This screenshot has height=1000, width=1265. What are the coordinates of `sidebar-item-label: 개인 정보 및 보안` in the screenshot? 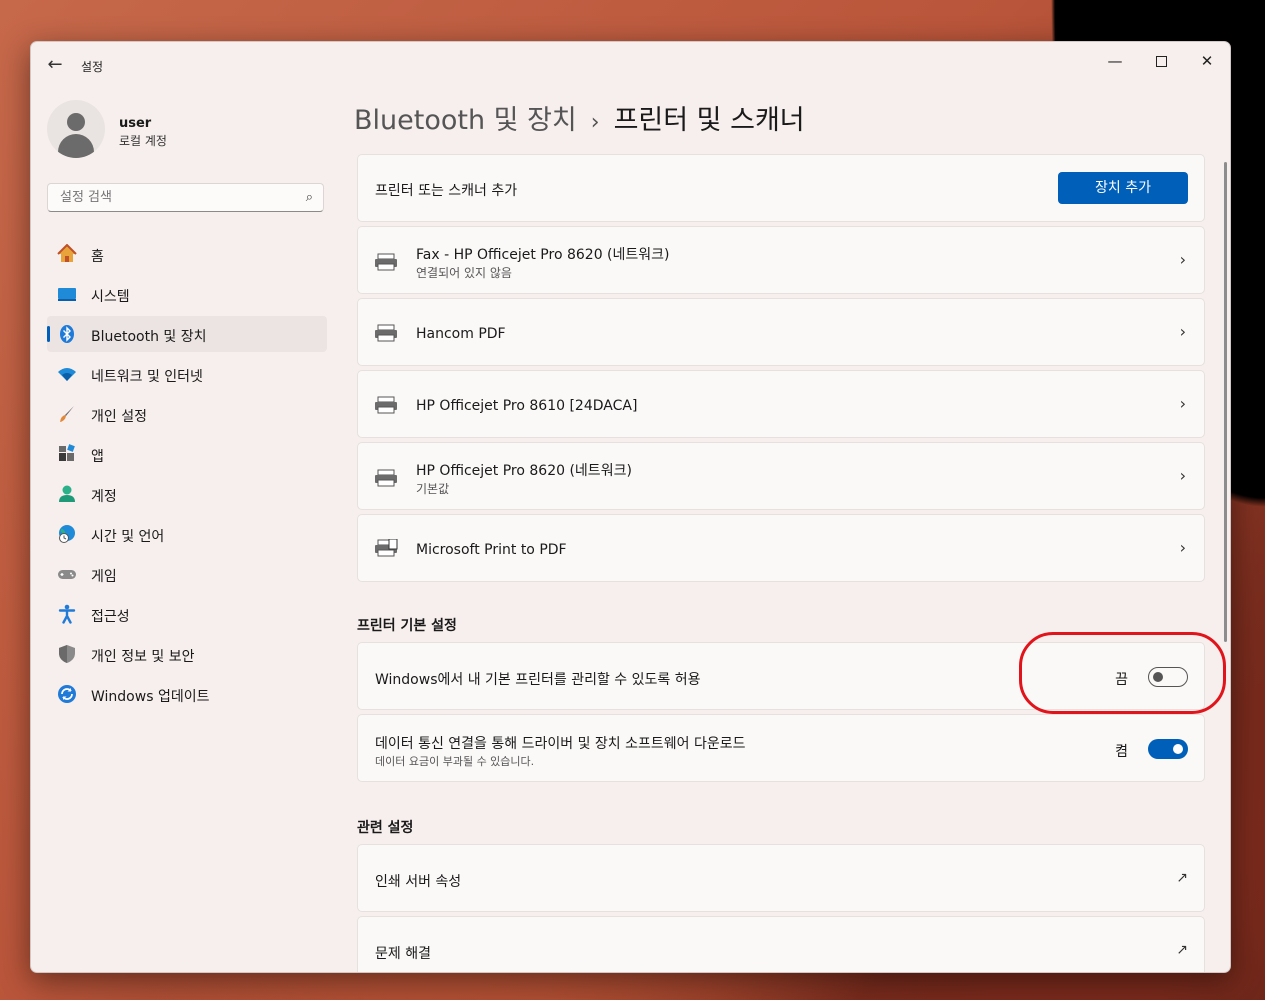 It's located at (143, 657).